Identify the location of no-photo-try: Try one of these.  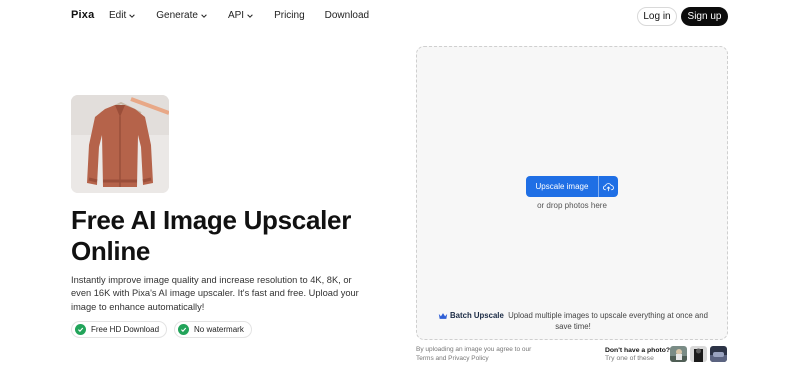
(629, 358).